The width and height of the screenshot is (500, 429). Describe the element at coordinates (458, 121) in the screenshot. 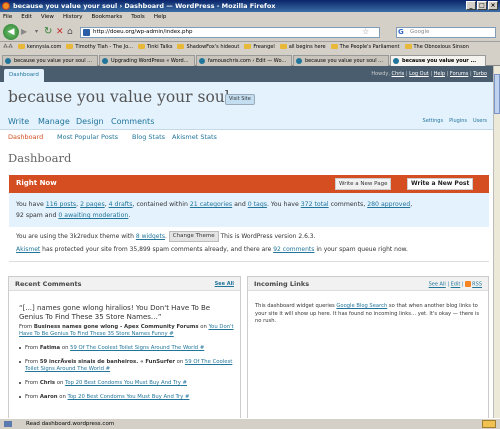

I see `nav-plugins: Plugins` at that location.